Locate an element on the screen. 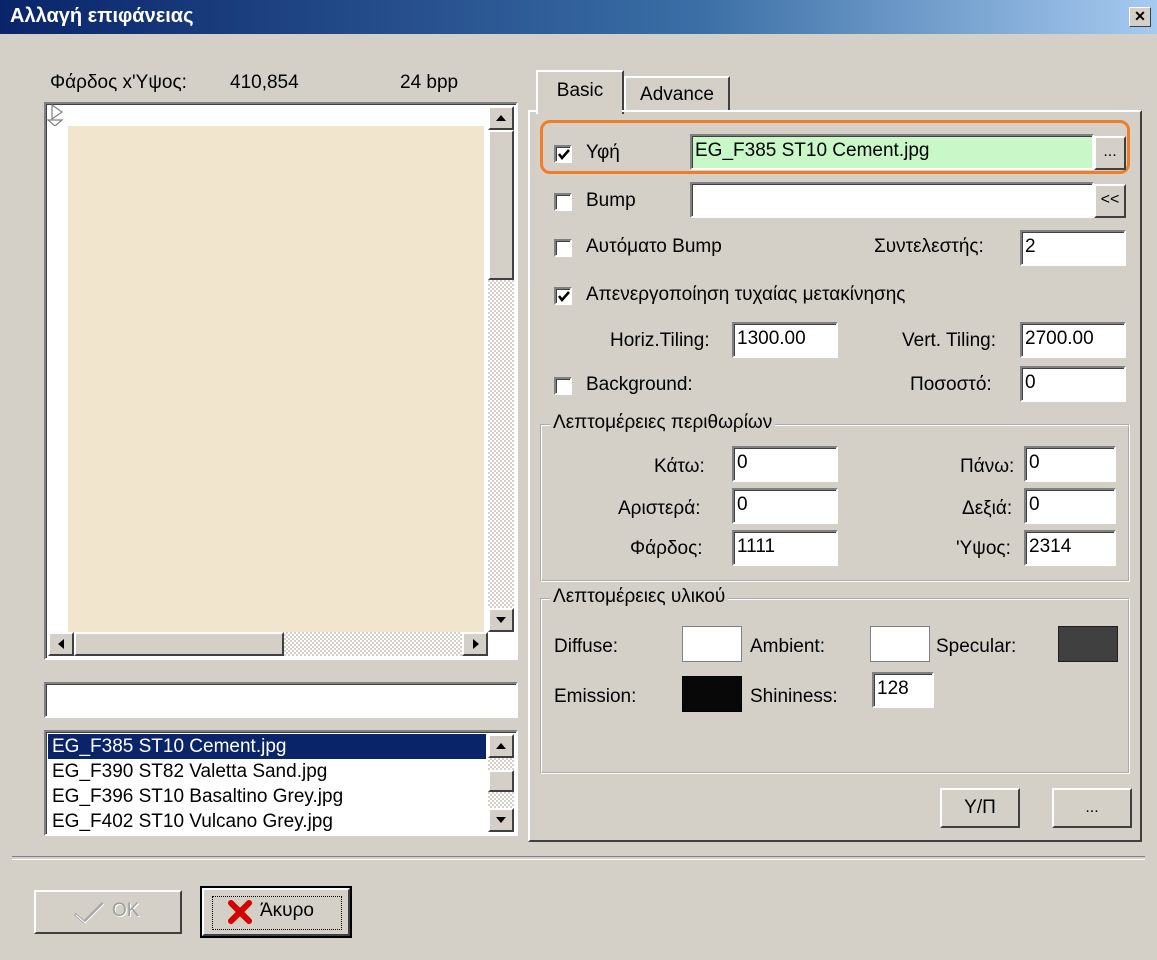  tab-join is located at coordinates (580, 111).